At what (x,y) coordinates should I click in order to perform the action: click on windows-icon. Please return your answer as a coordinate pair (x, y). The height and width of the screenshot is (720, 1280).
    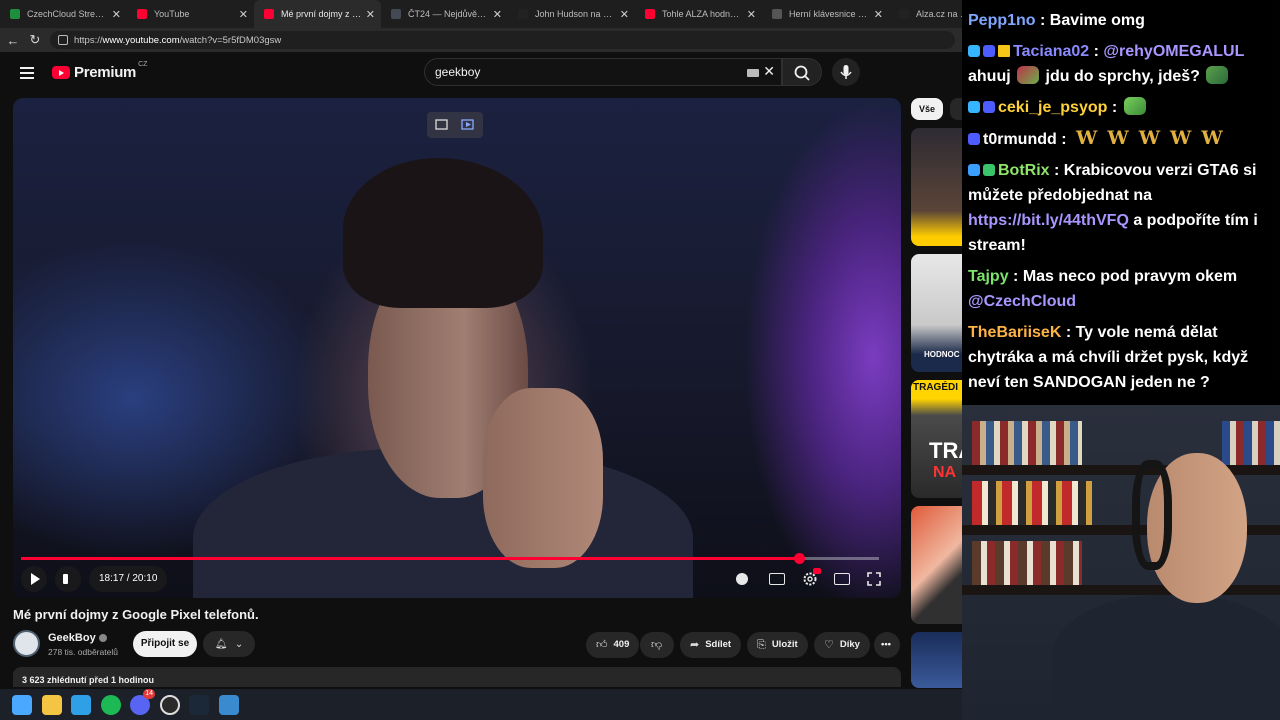
    Looking at the image, I should click on (22, 704).